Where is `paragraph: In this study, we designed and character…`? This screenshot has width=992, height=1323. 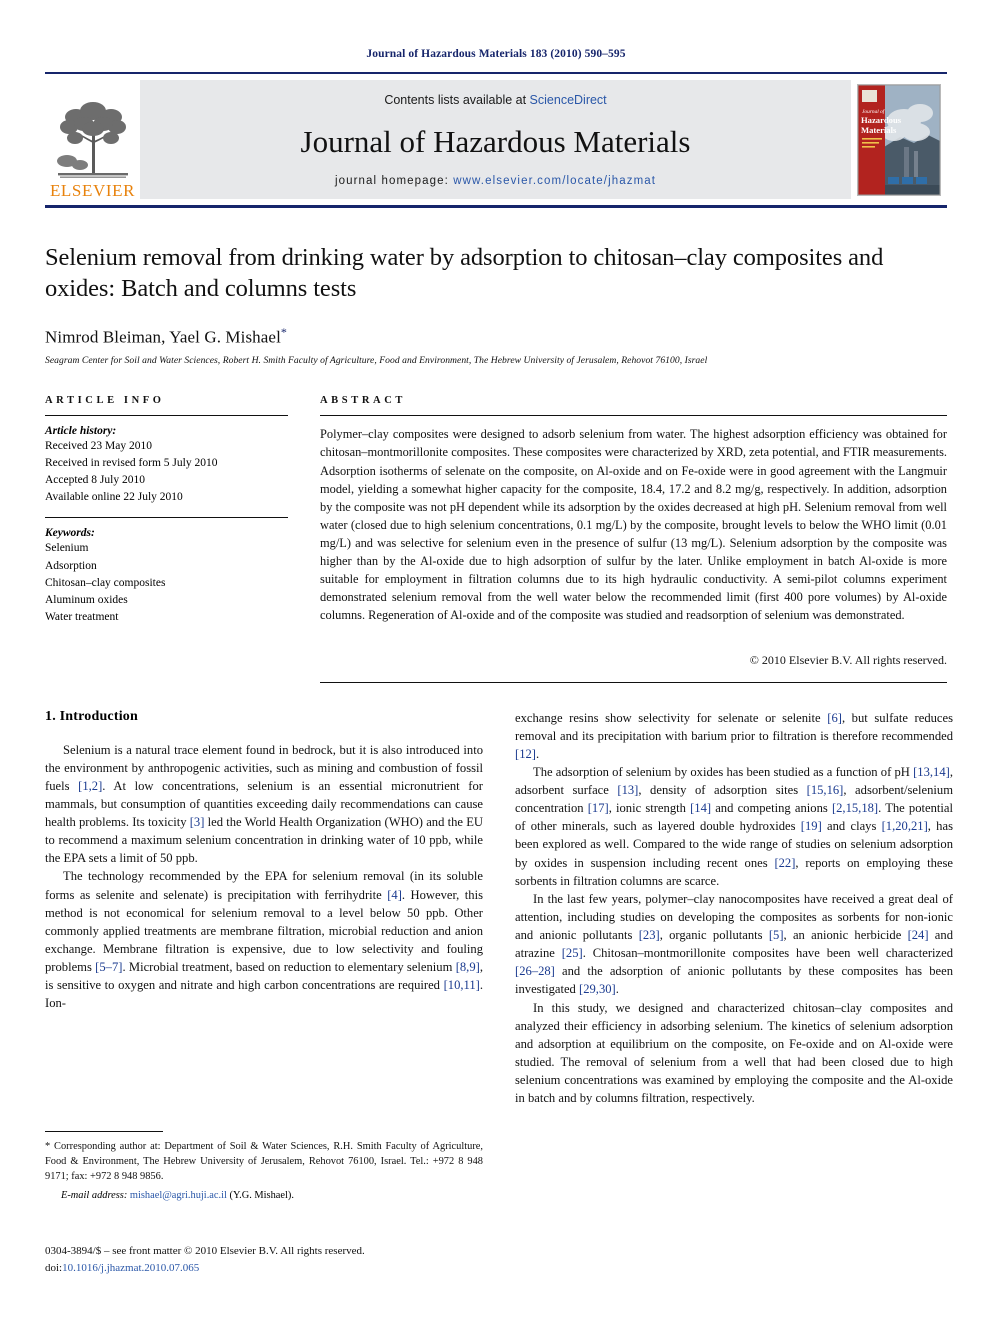
paragraph: In this study, we designed and character… is located at coordinates (734, 1053).